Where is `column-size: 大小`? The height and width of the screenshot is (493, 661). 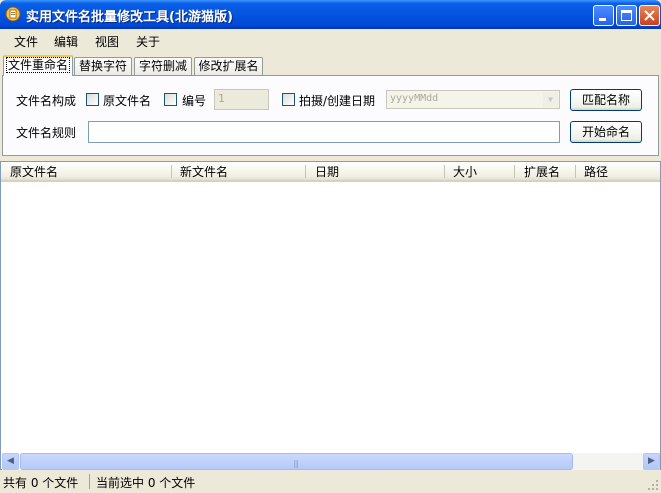
column-size: 大小 is located at coordinates (479, 171).